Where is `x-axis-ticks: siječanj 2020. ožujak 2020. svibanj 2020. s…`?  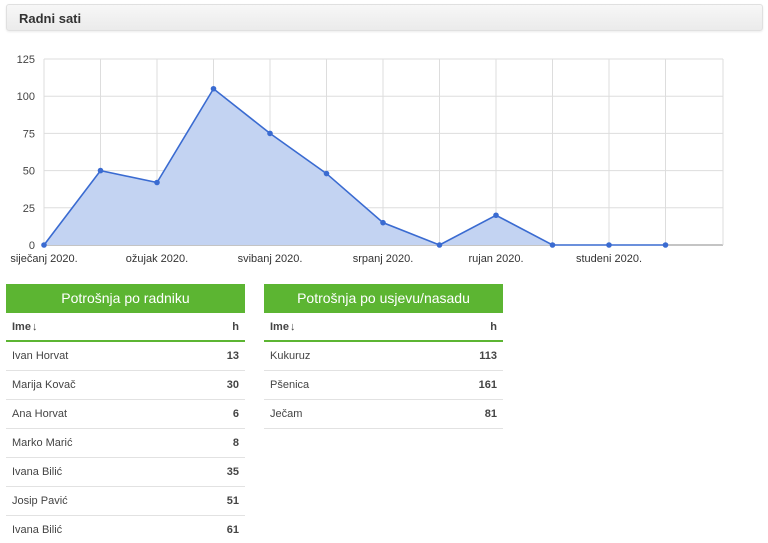
x-axis-ticks: siječanj 2020. ožujak 2020. svibanj 2020. s… is located at coordinates (326, 259).